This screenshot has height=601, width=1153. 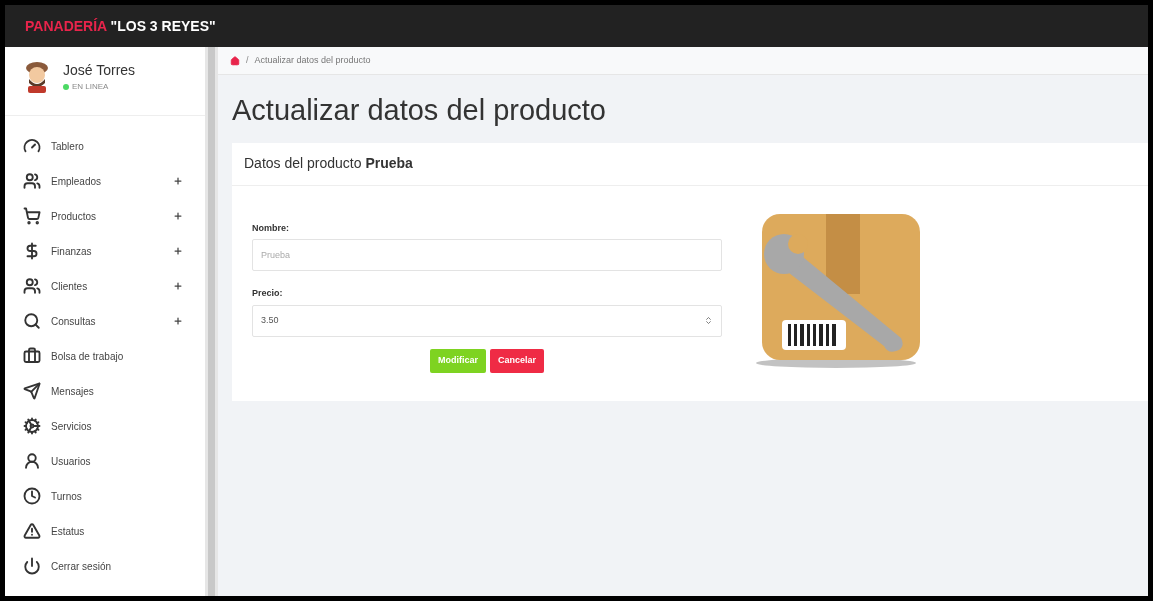 What do you see at coordinates (32, 461) in the screenshot?
I see `person-icon` at bounding box center [32, 461].